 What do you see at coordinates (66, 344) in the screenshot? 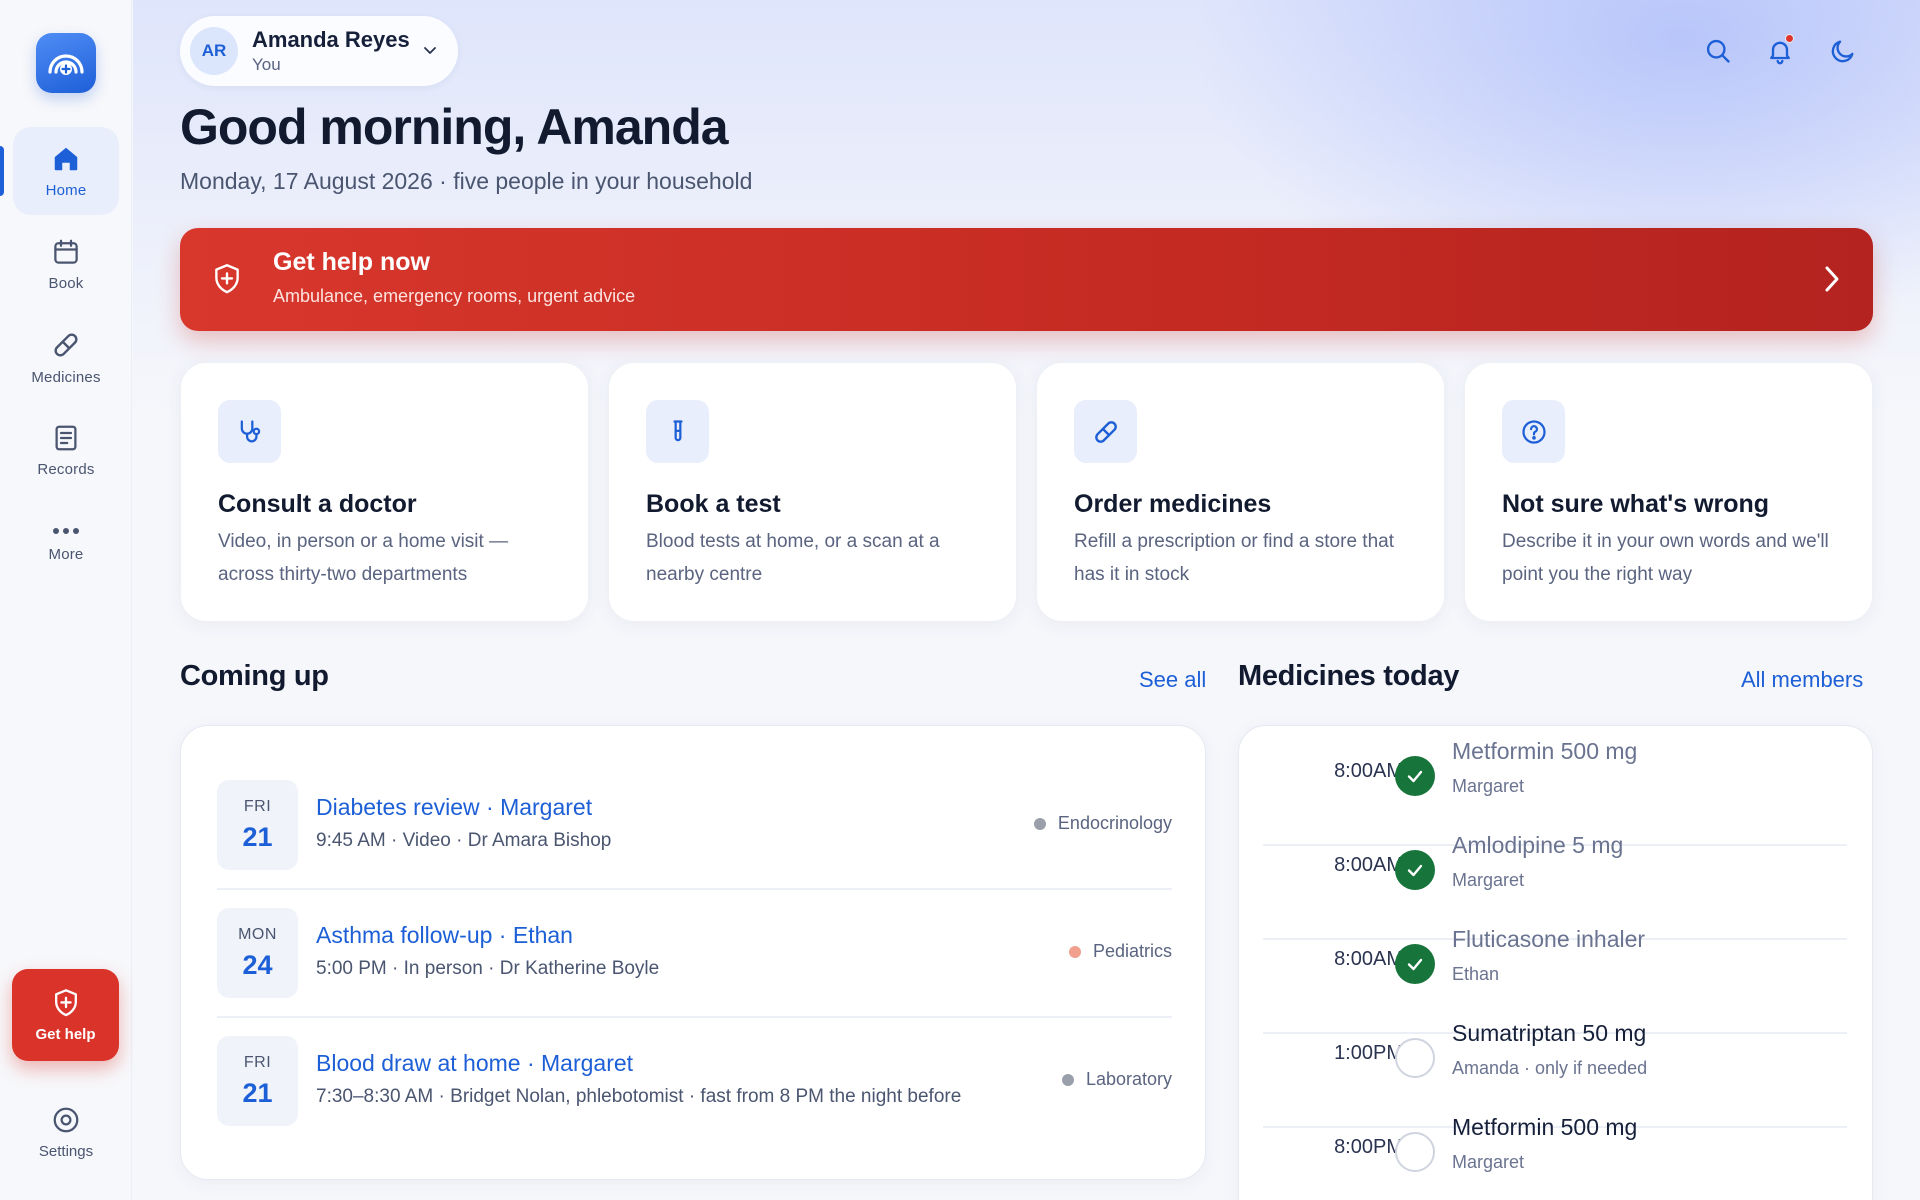
I see `pill-icon` at bounding box center [66, 344].